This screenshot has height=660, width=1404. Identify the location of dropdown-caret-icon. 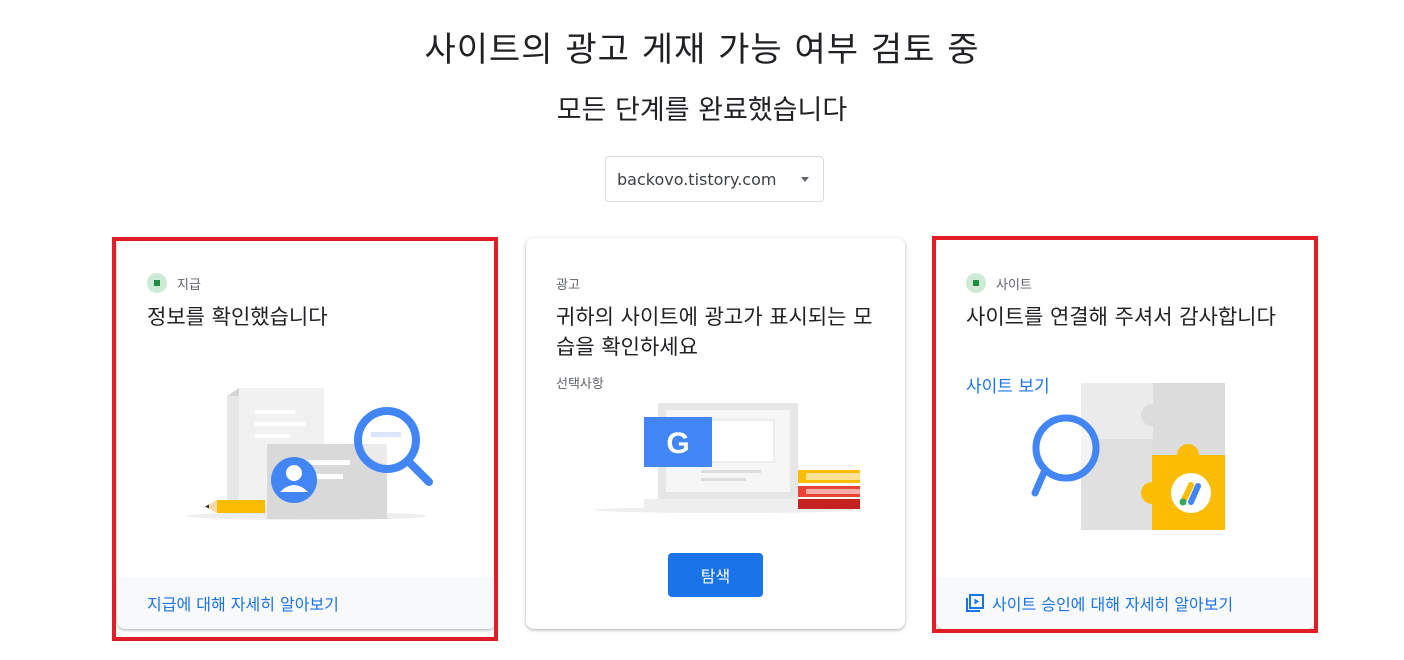
(805, 179).